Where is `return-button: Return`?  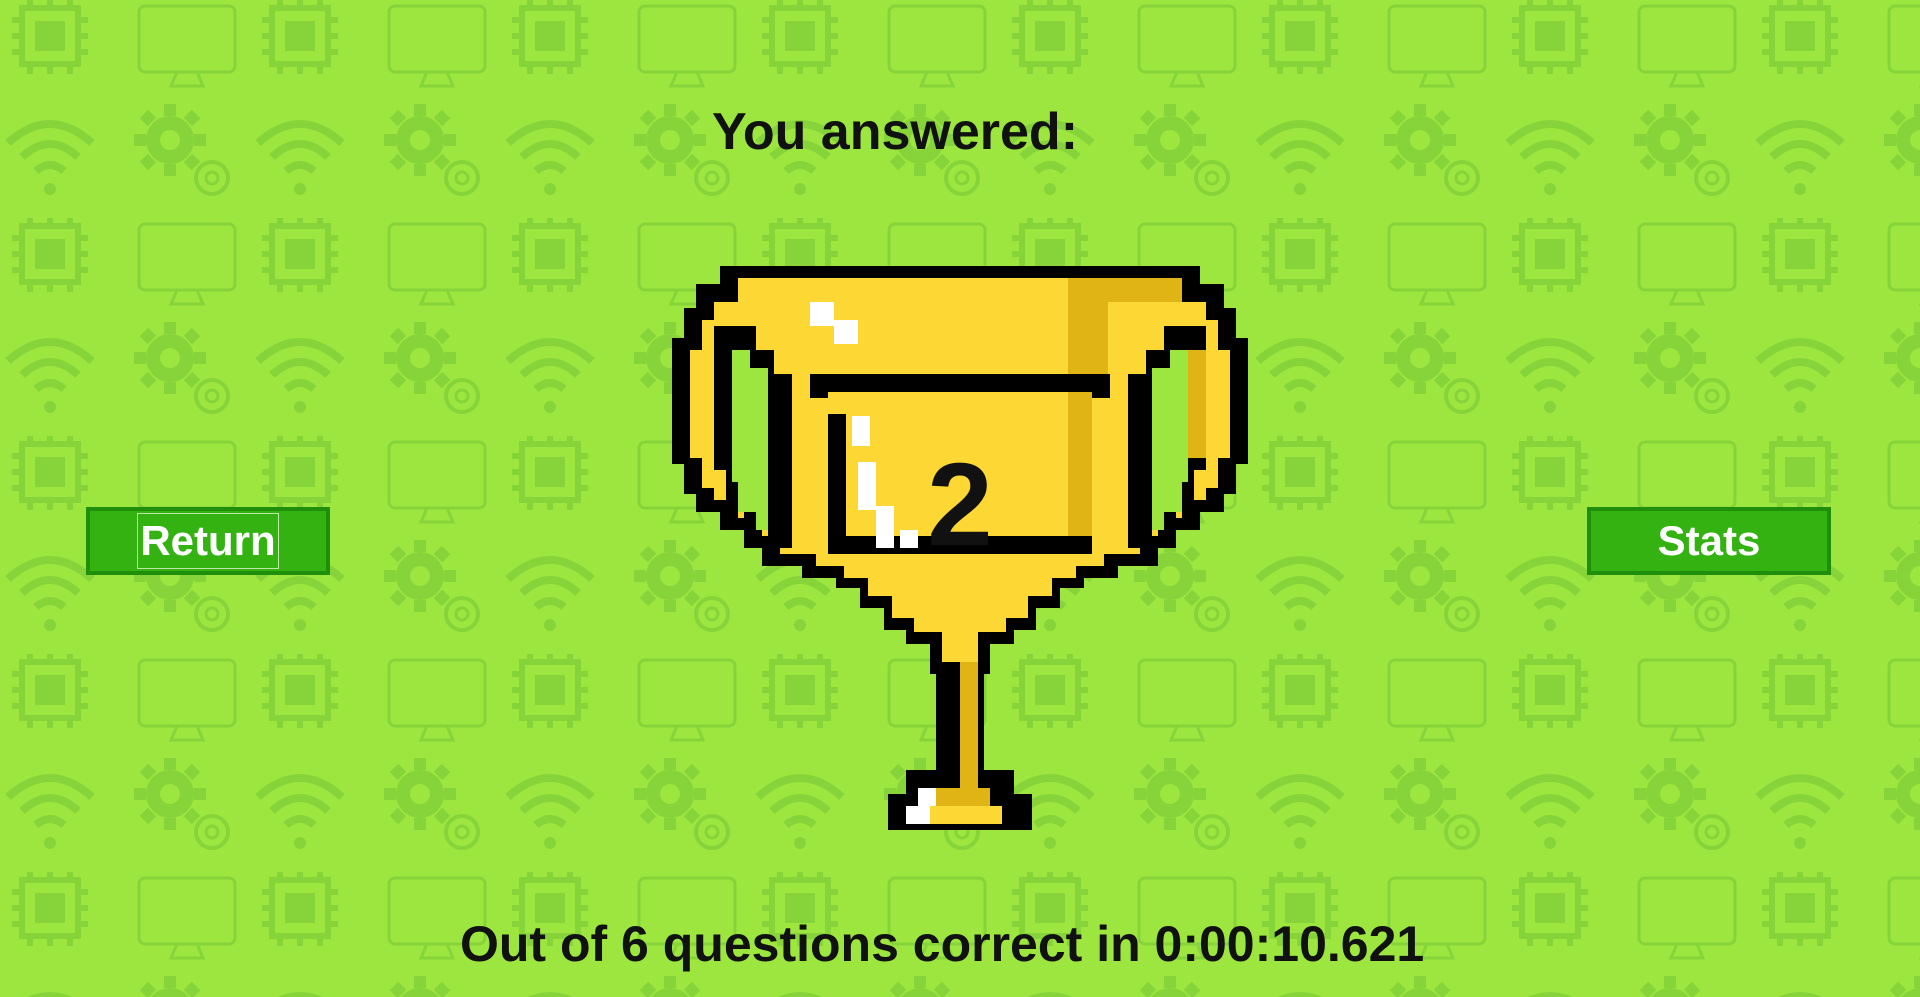
return-button: Return is located at coordinates (208, 541).